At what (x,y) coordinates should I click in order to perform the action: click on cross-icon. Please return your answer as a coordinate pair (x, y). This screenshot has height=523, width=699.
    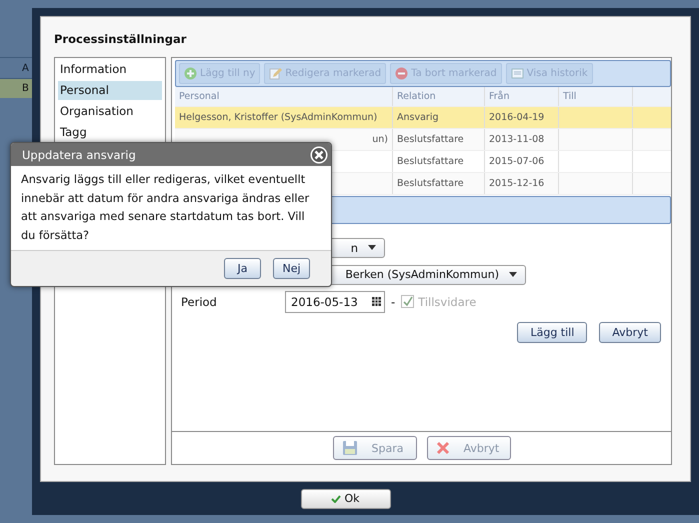
    Looking at the image, I should click on (443, 448).